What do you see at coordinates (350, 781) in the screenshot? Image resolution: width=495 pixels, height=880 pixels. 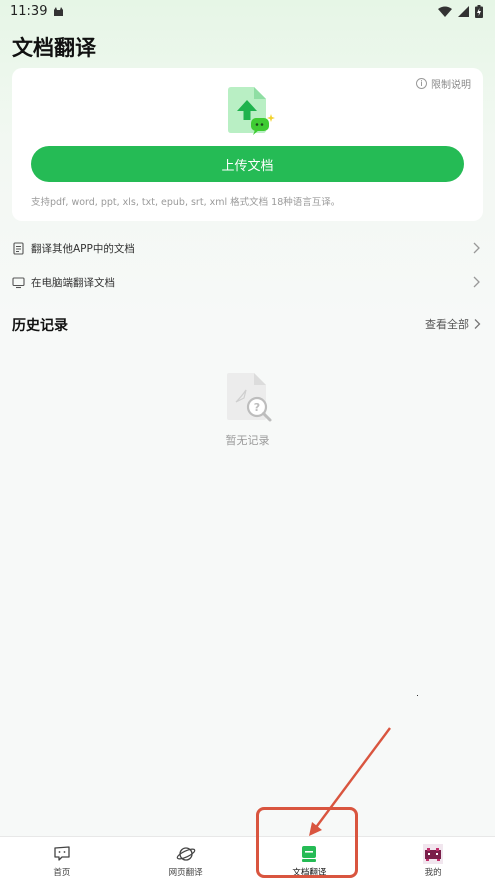 I see `annotation-arrow` at bounding box center [350, 781].